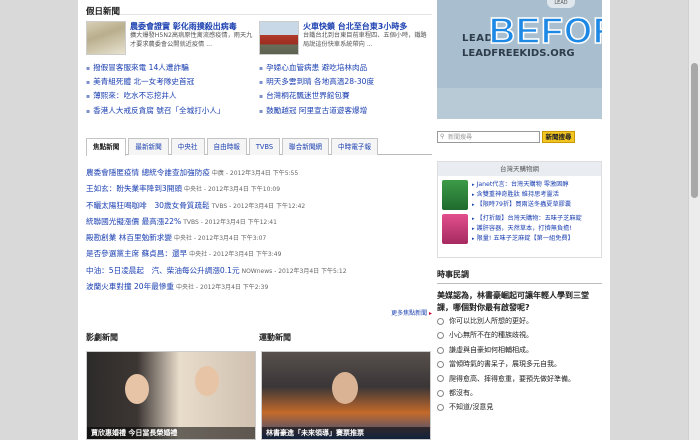 The width and height of the screenshot is (700, 440). What do you see at coordinates (148, 146) in the screenshot?
I see `tab-latest: 最新新聞` at bounding box center [148, 146].